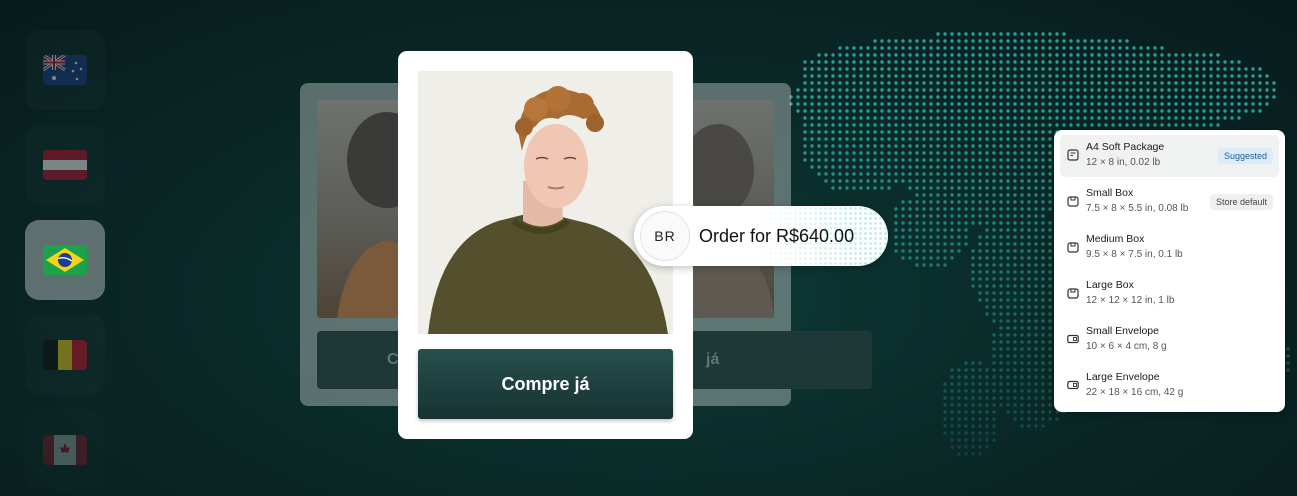 The image size is (1297, 496). I want to click on package-name: A4 Soft Package, so click(1125, 147).